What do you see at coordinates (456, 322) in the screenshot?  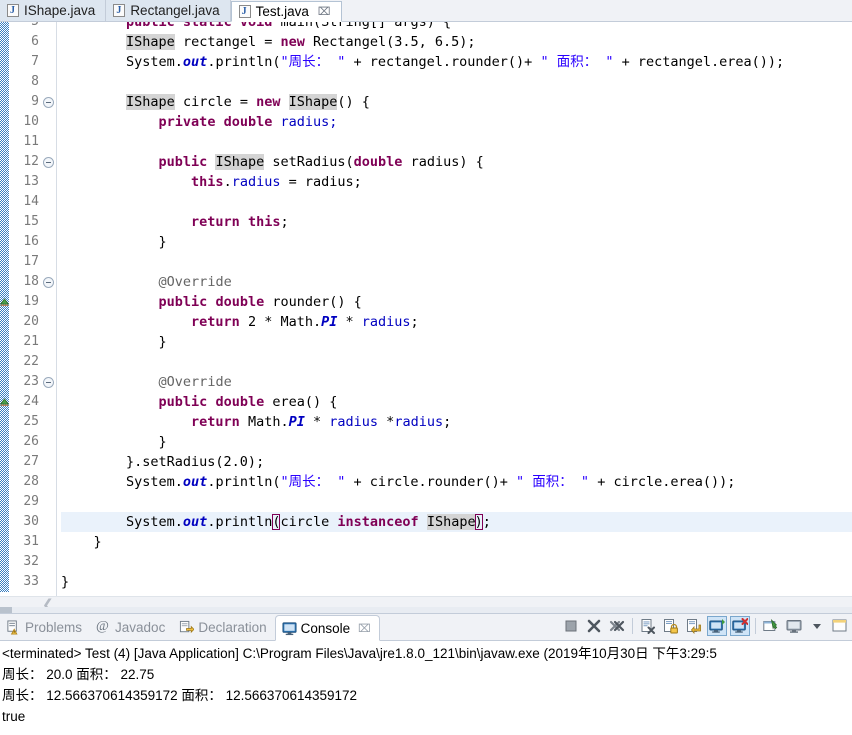 I see `code-line: return 2 * Math.PI * radius;` at bounding box center [456, 322].